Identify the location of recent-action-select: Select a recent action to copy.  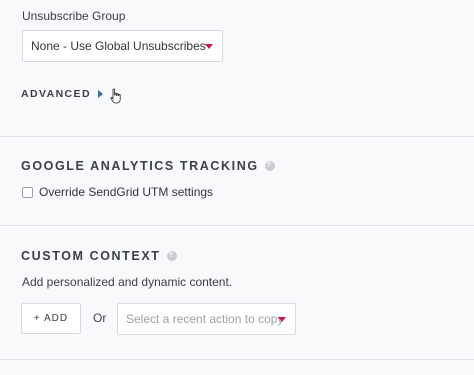
(206, 319).